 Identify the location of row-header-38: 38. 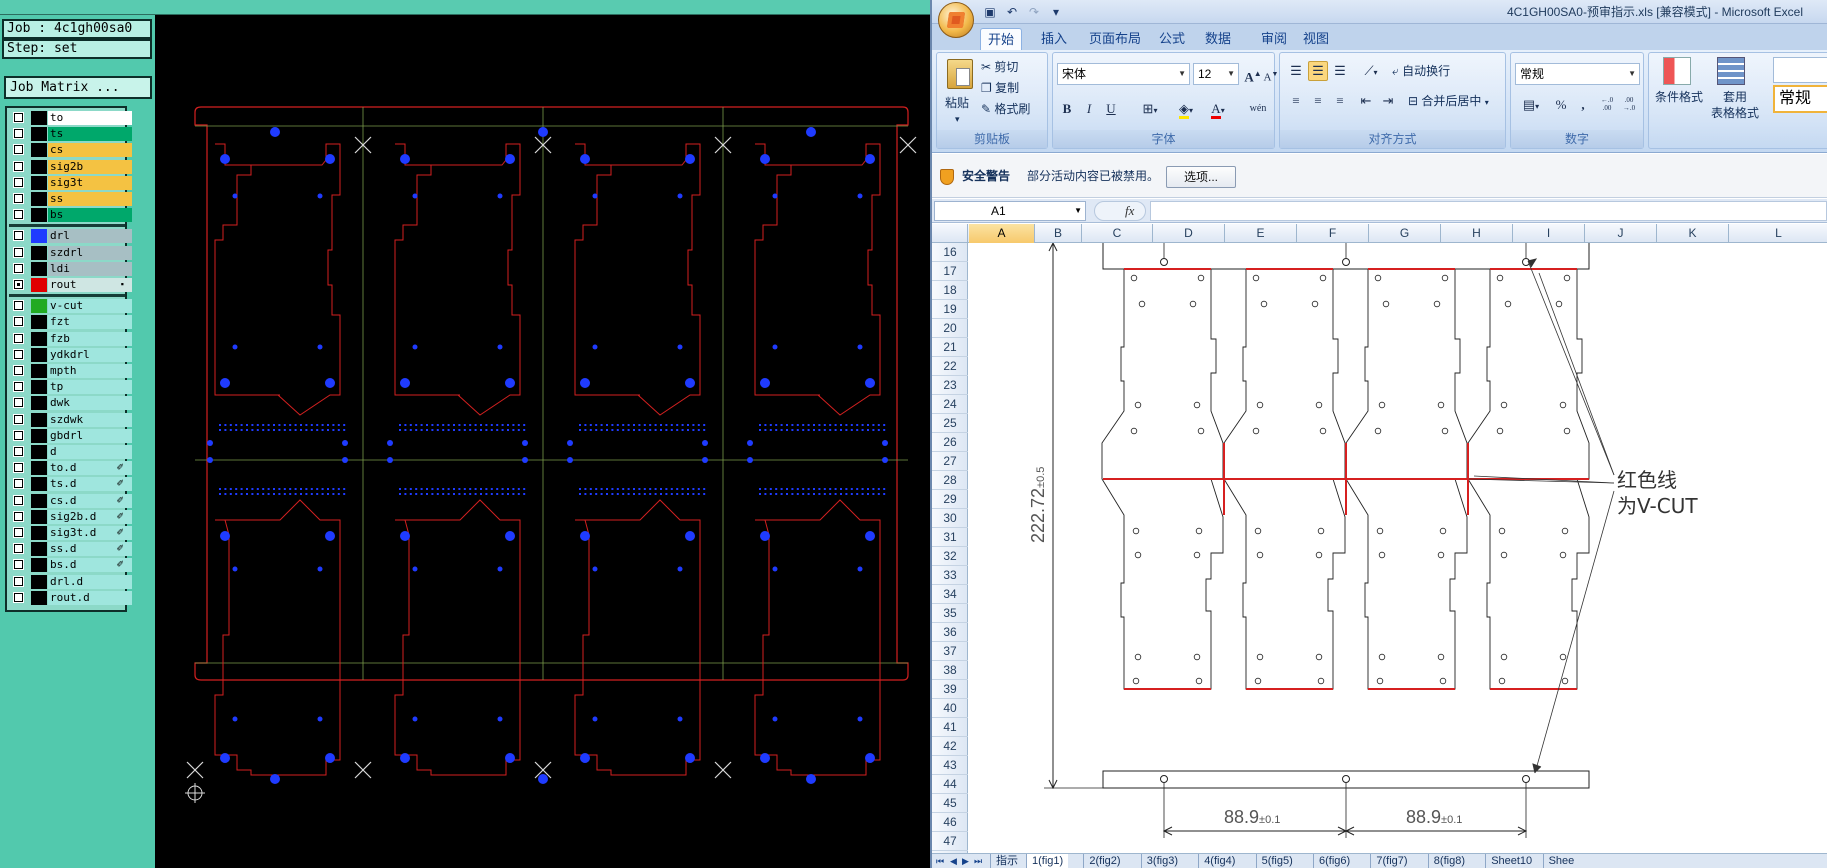
(950, 670).